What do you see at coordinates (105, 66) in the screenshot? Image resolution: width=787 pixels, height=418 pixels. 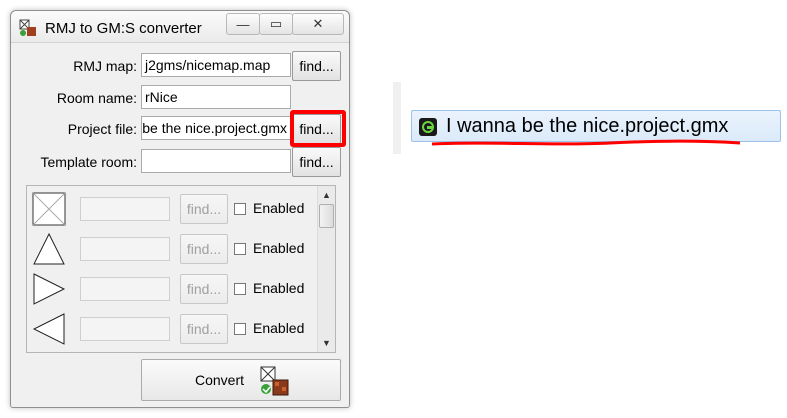 I see `rmj-map-label: RMJ map:` at bounding box center [105, 66].